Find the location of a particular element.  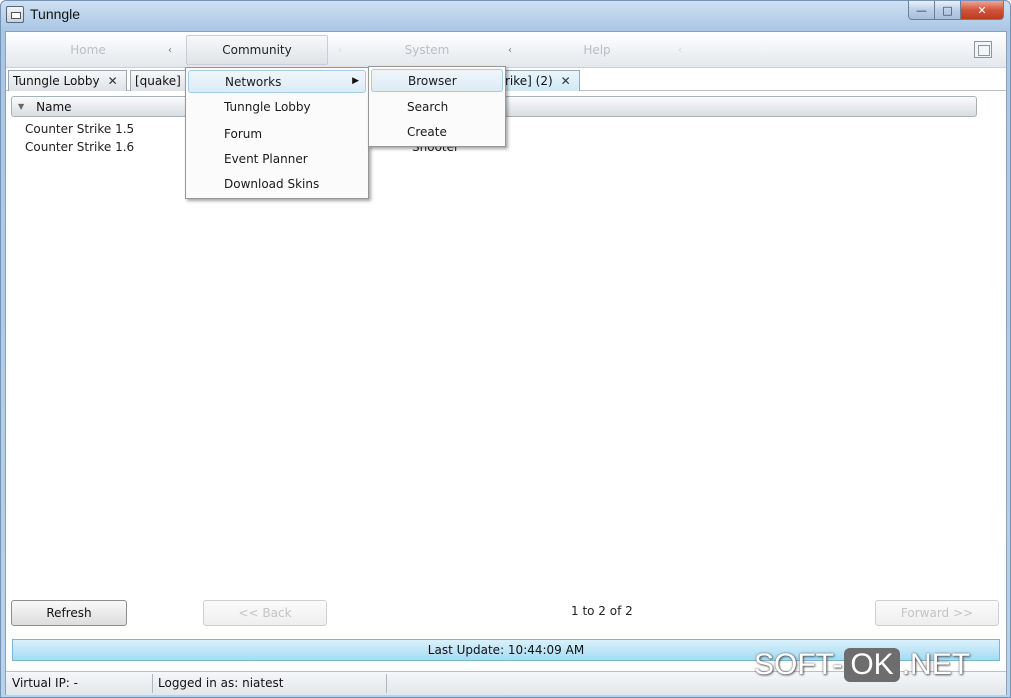

tab-tunngle-lobby: Tunngle Lobby ✕ is located at coordinates (67, 80).